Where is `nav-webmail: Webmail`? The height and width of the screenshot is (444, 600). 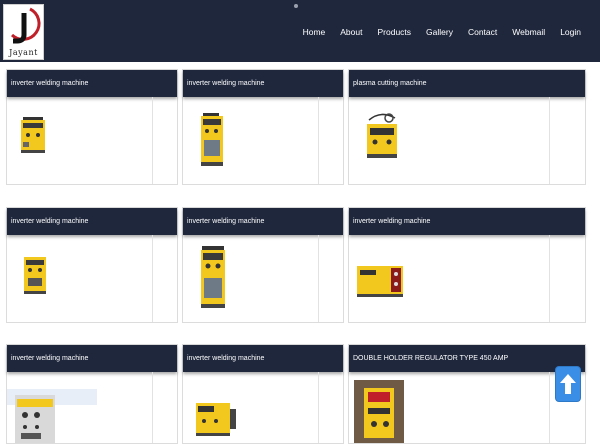 nav-webmail: Webmail is located at coordinates (528, 32).